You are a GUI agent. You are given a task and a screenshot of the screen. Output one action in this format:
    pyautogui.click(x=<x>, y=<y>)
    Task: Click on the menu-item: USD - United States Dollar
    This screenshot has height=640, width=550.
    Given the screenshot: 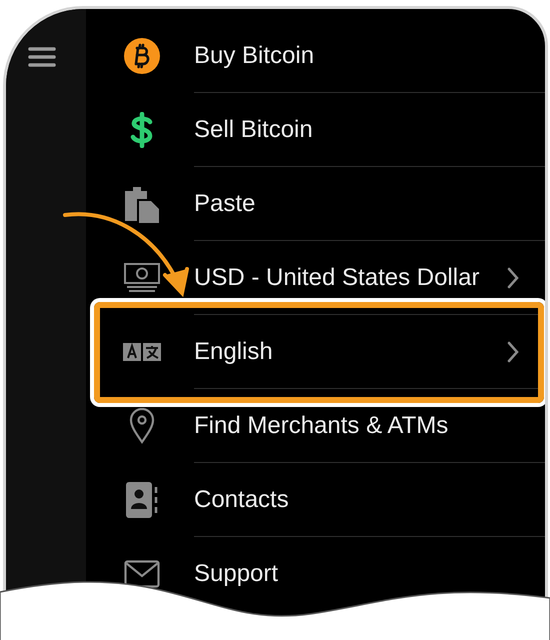 What is the action you would take?
    pyautogui.click(x=337, y=278)
    